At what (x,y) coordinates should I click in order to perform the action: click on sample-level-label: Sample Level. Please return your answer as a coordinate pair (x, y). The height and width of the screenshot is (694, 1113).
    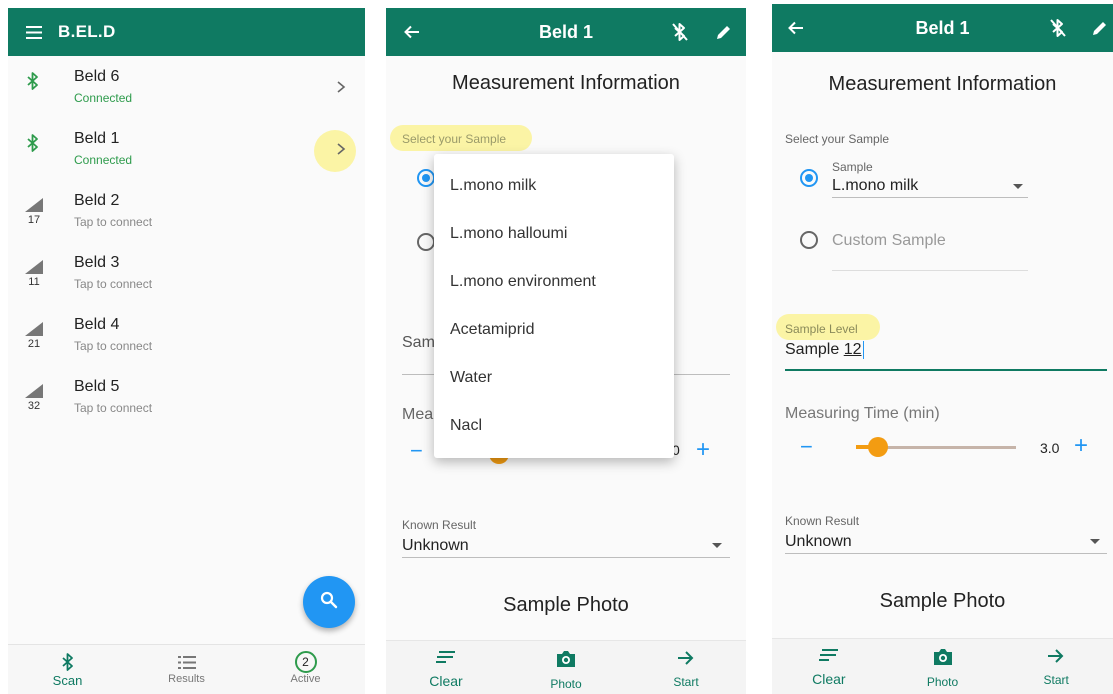
    Looking at the image, I should click on (821, 329).